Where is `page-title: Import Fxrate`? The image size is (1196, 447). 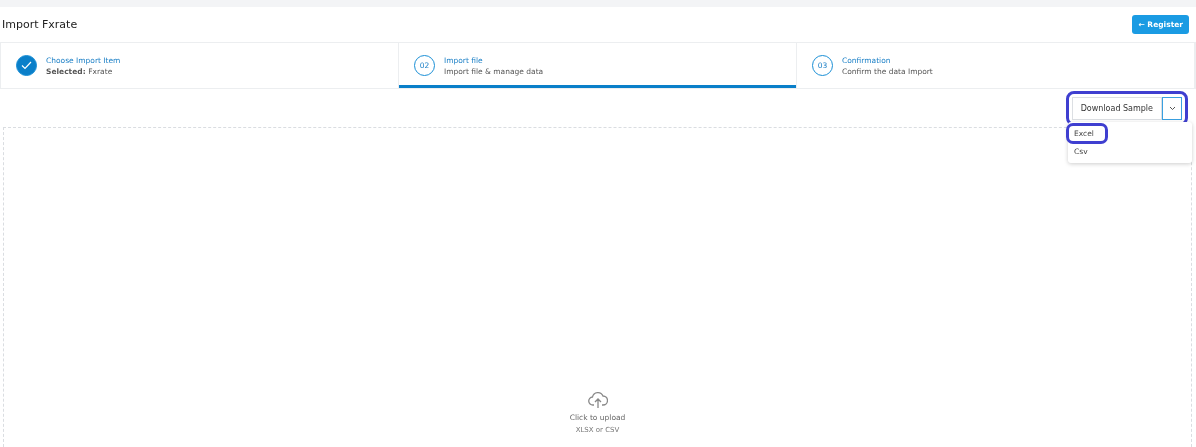 page-title: Import Fxrate is located at coordinates (40, 24).